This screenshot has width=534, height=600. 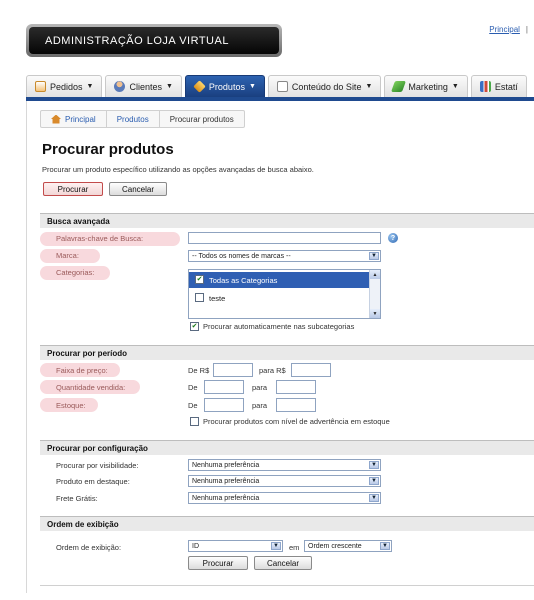 I want to click on price-from-input, so click(x=233, y=370).